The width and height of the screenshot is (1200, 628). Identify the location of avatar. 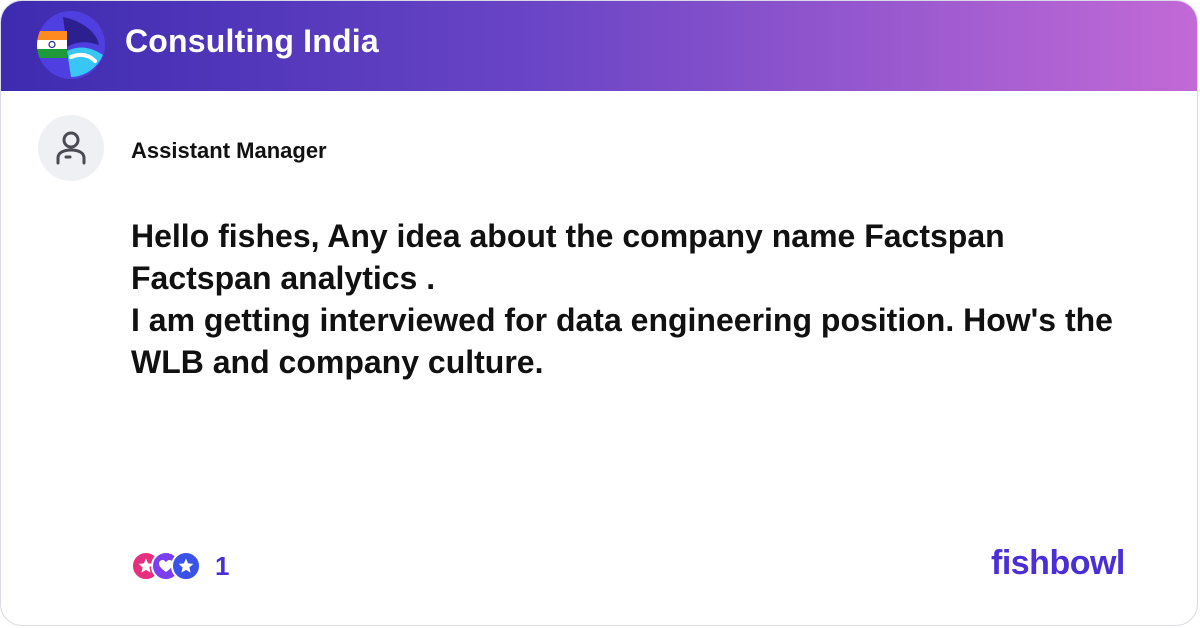
(71, 148).